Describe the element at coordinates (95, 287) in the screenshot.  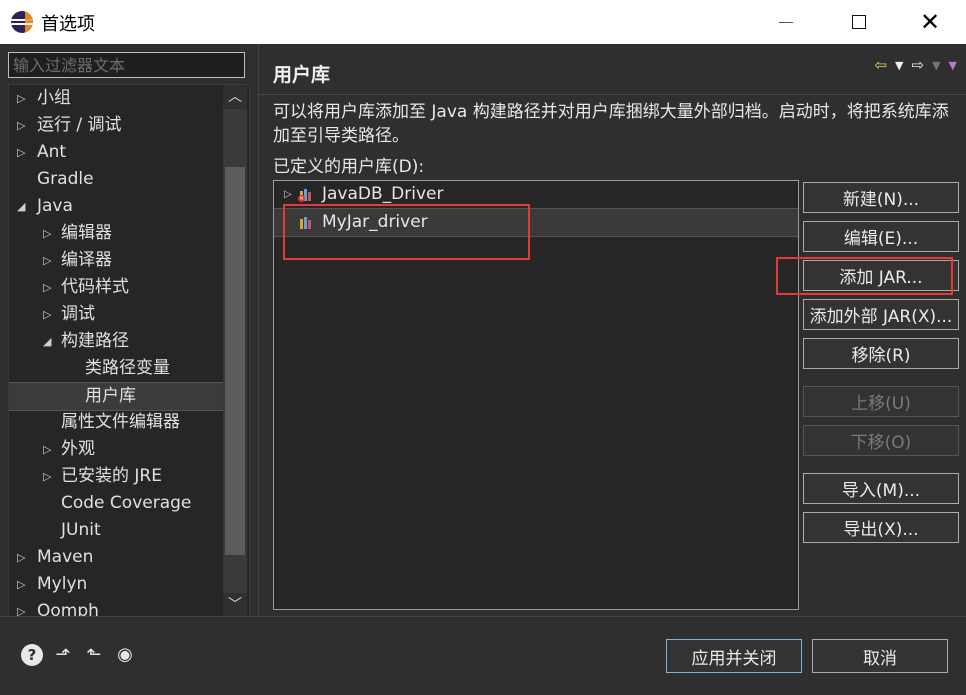
I see `tree-item-label: 代码样式` at that location.